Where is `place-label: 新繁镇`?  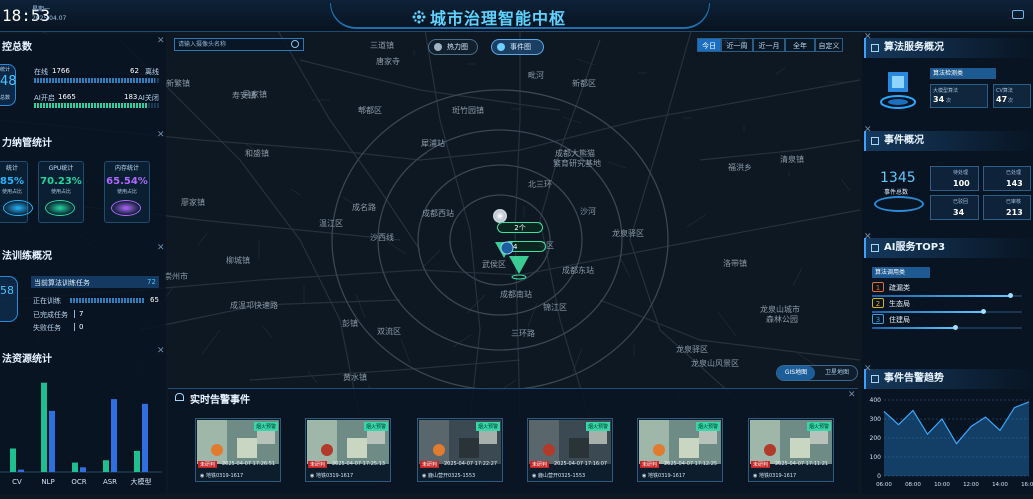 place-label: 新繁镇 is located at coordinates (178, 83).